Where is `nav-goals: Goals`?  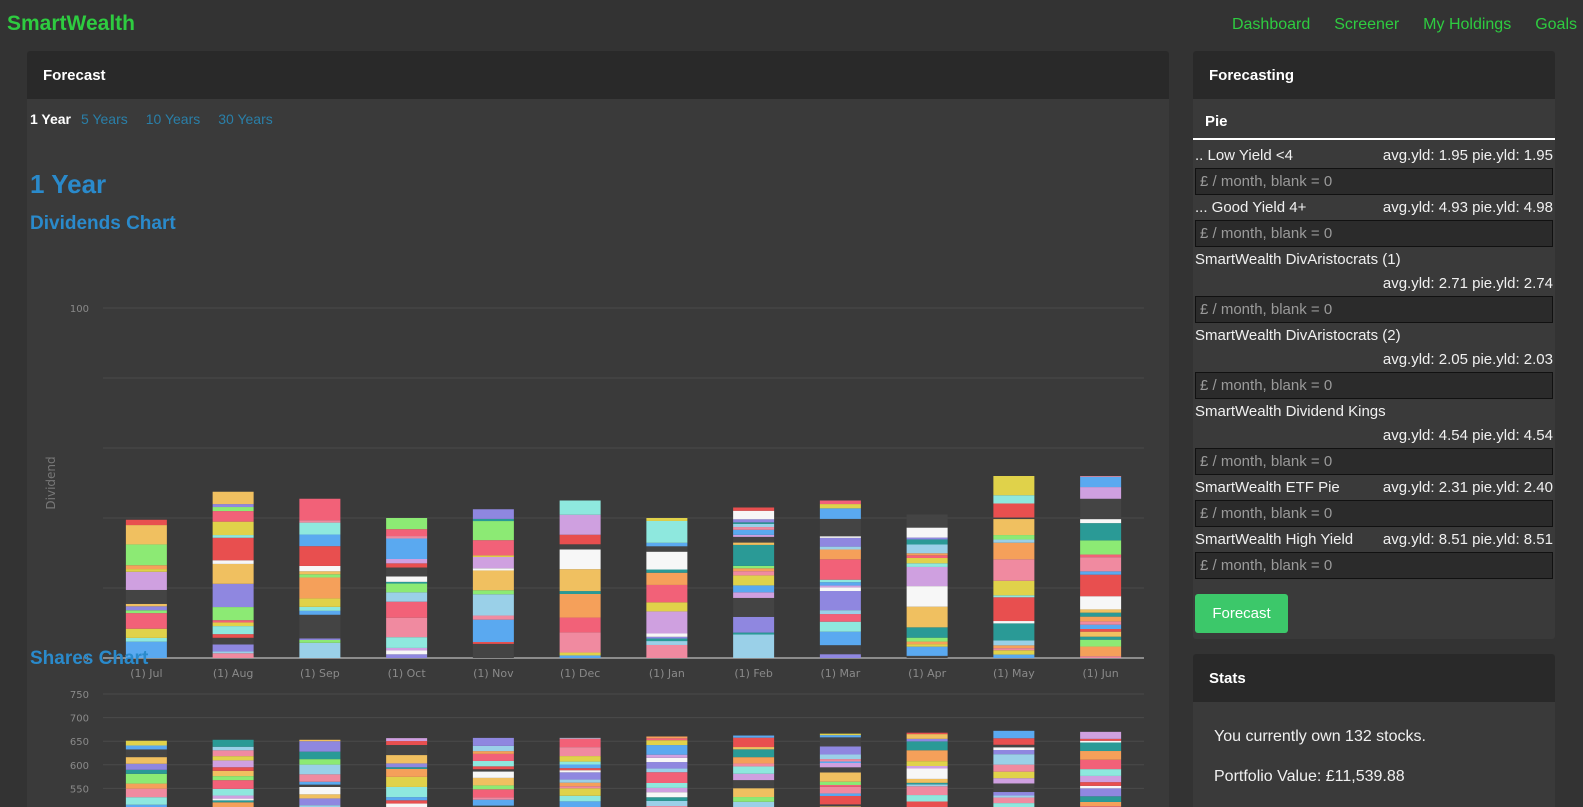
nav-goals: Goals is located at coordinates (1556, 25).